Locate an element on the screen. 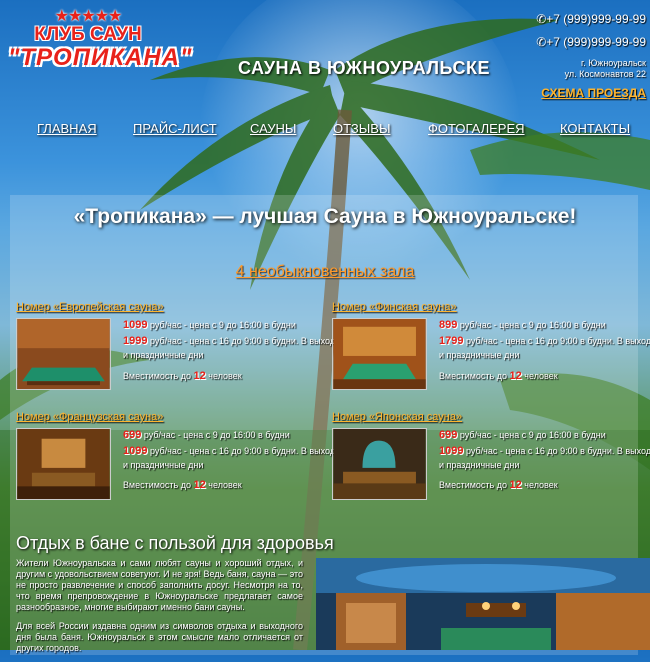  nav-gallery: ФОТОГАЛЕРЕЯ is located at coordinates (476, 128).